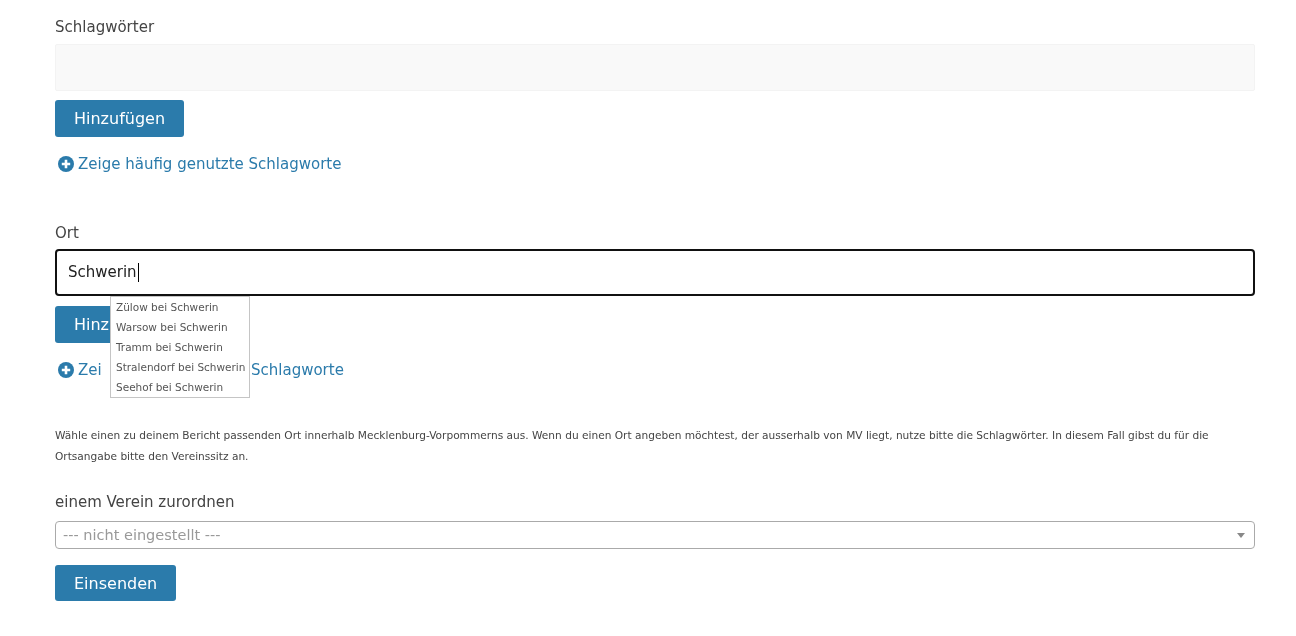  What do you see at coordinates (655, 535) in the screenshot?
I see `club-select: --- nicht eingestellt ---` at bounding box center [655, 535].